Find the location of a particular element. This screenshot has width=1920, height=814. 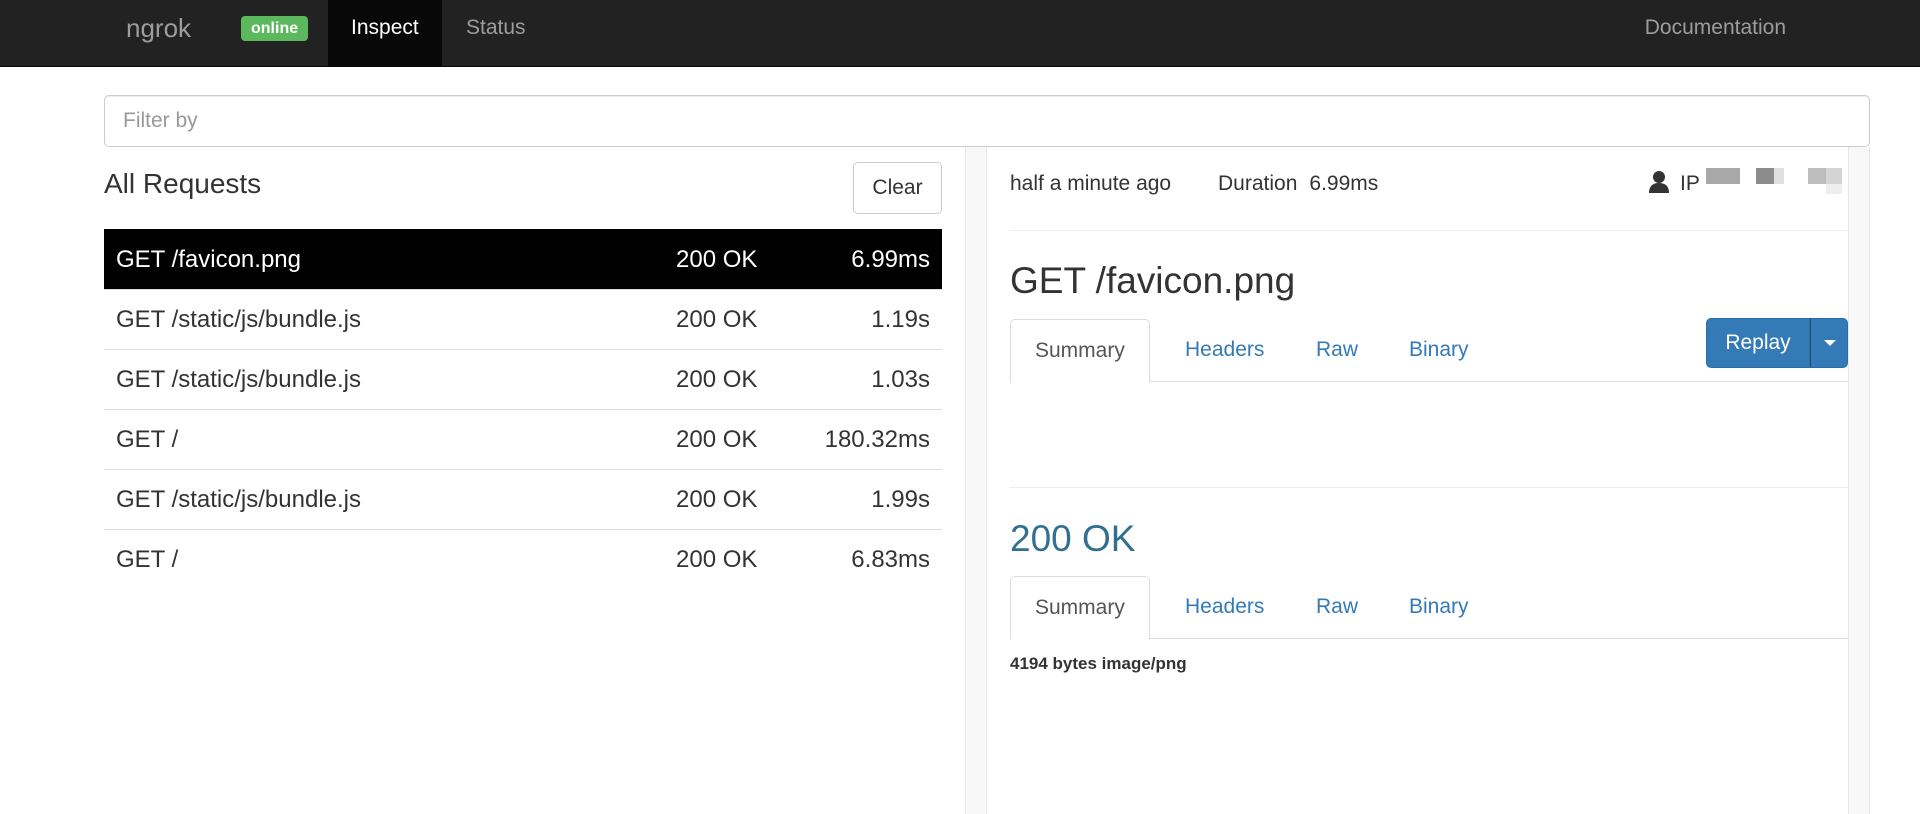

table-row: GET /static/js/bundle.js 200 OK 1.19s is located at coordinates (523, 319).